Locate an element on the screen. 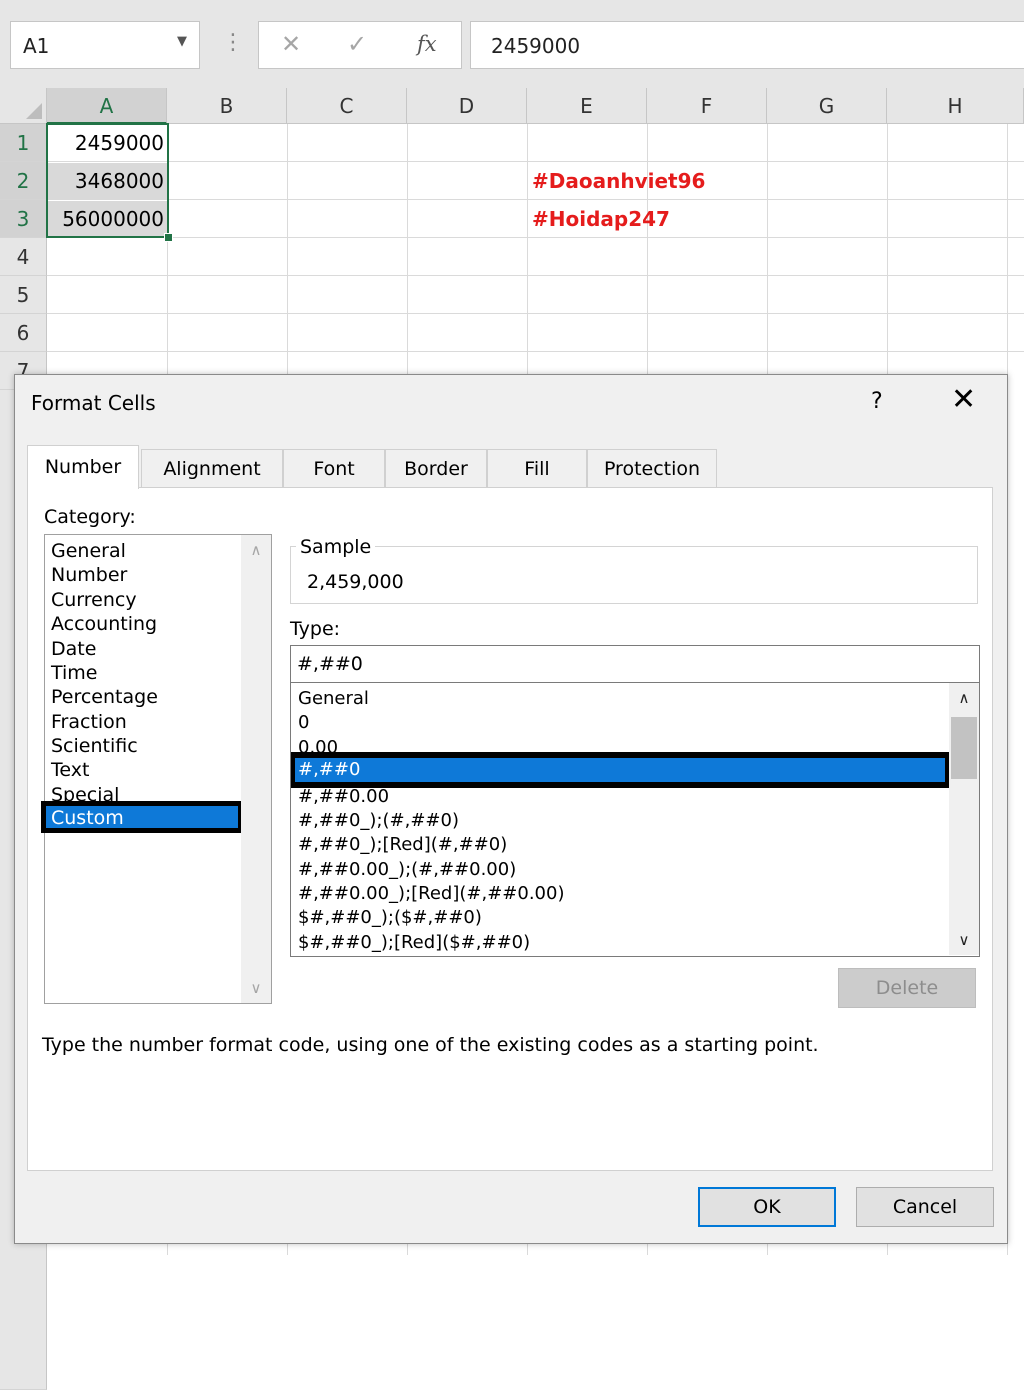 The width and height of the screenshot is (1024, 1390). chevron-down-icon: ▼ is located at coordinates (182, 41).